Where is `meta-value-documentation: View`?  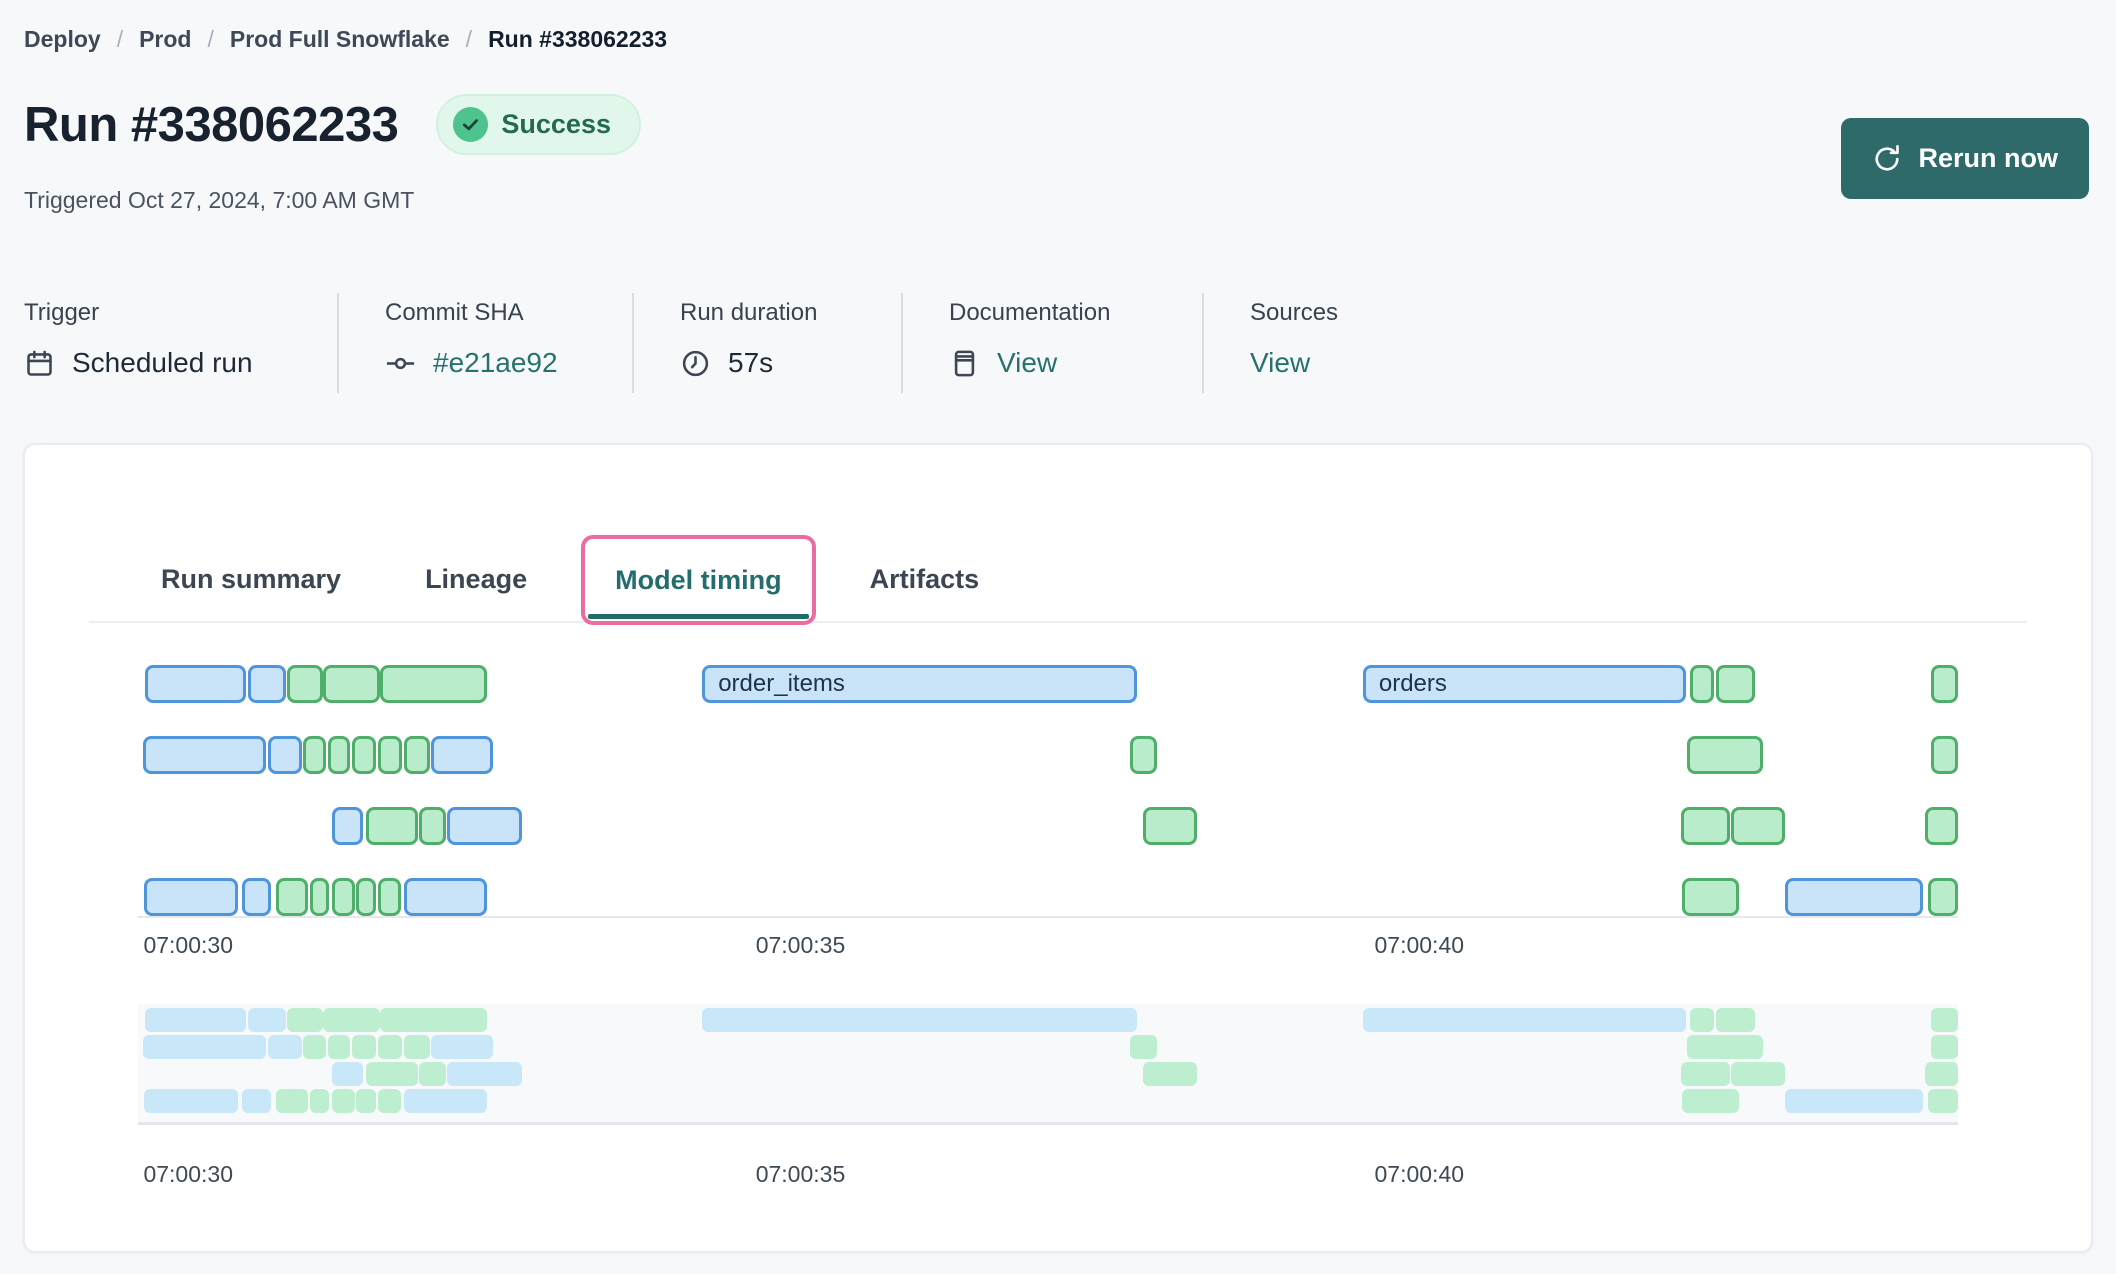
meta-value-documentation: View is located at coordinates (1052, 363).